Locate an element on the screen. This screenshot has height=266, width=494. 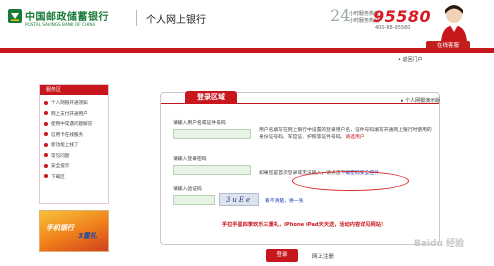
highlight-circle is located at coordinates (350, 181).